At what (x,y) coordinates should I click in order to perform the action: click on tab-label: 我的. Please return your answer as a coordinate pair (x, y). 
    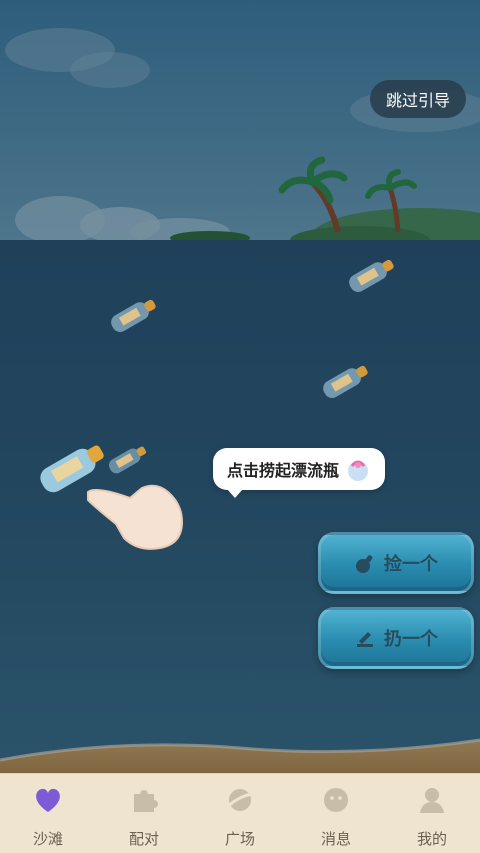
    Looking at the image, I should click on (431, 839).